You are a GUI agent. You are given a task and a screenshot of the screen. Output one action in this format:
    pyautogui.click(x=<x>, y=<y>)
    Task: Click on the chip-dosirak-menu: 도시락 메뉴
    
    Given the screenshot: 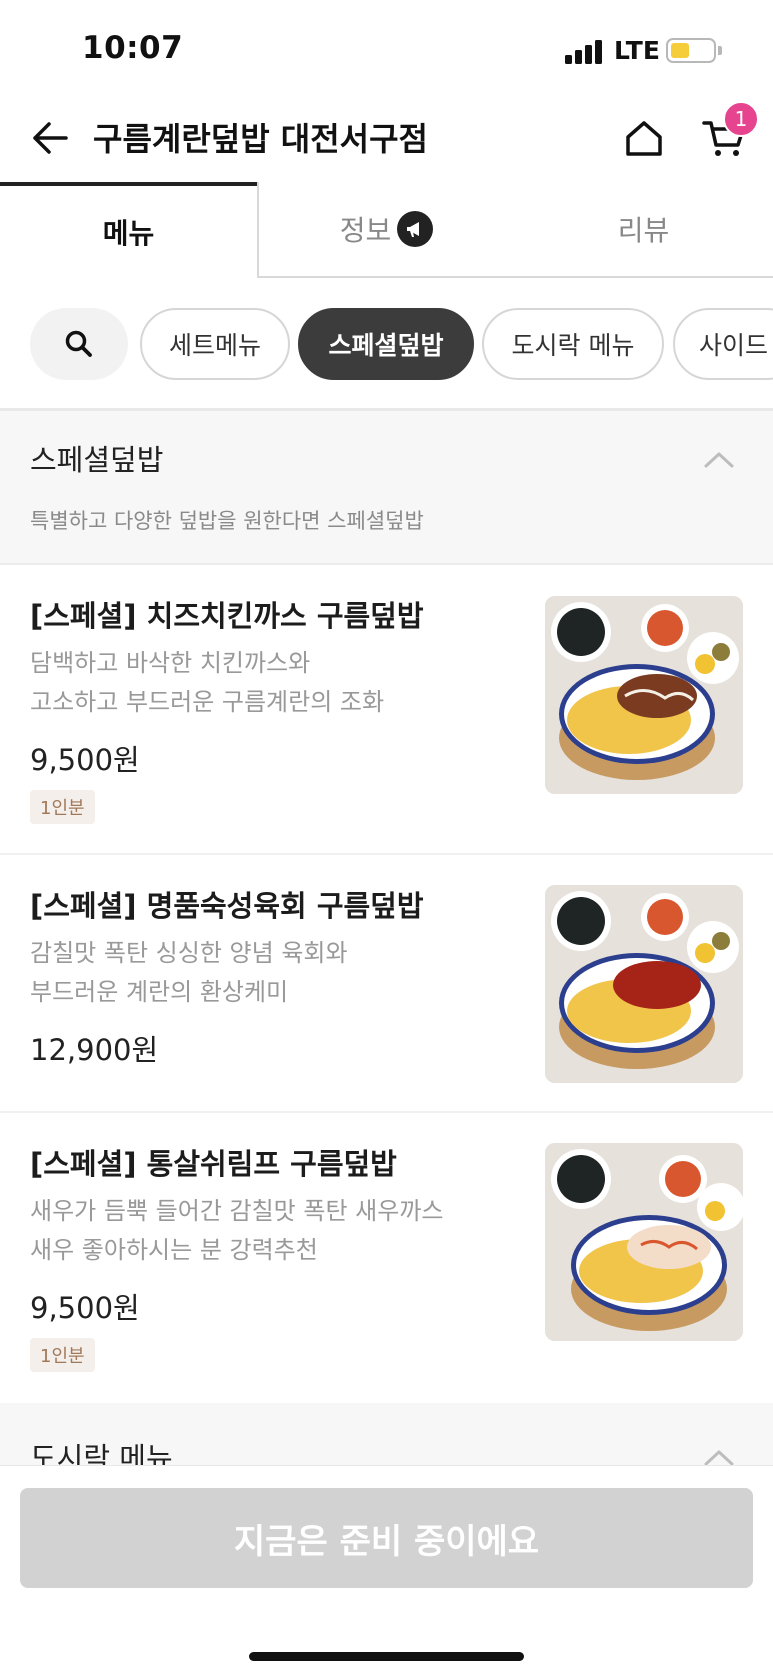 What is the action you would take?
    pyautogui.click(x=573, y=344)
    